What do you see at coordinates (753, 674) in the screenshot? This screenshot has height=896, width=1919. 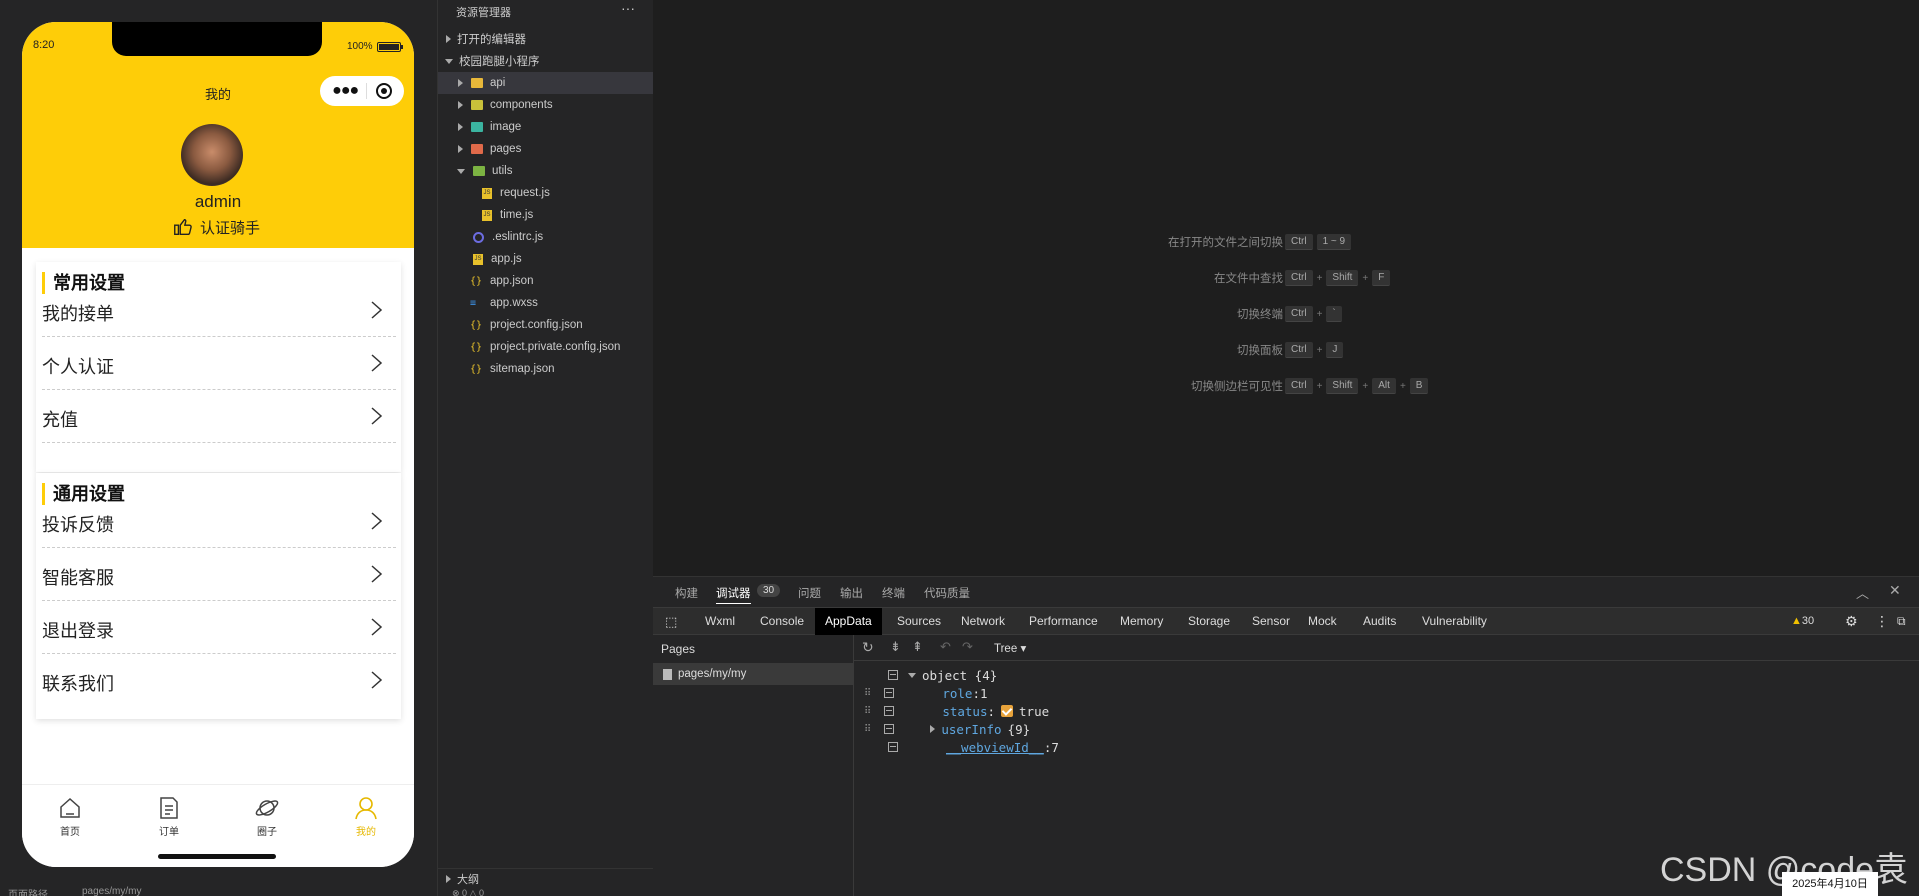 I see `page-item: pages/my/my` at bounding box center [753, 674].